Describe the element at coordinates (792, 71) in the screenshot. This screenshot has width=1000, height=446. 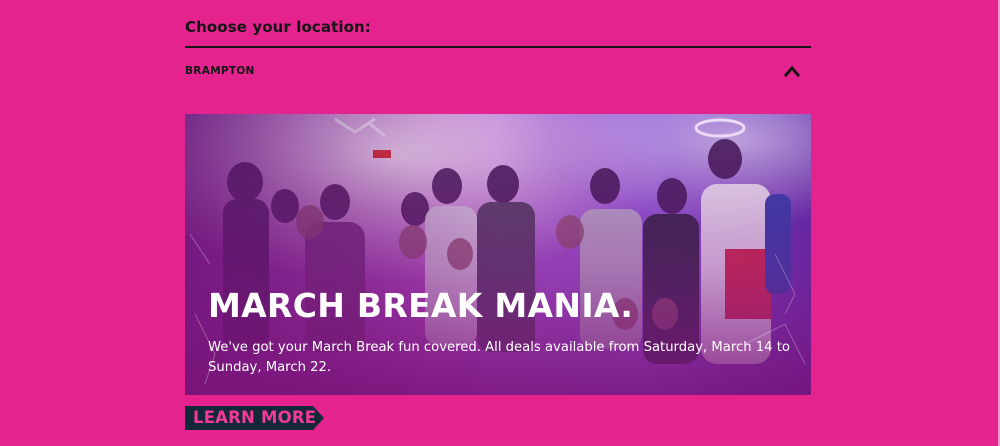
I see `chevron-up-icon` at that location.